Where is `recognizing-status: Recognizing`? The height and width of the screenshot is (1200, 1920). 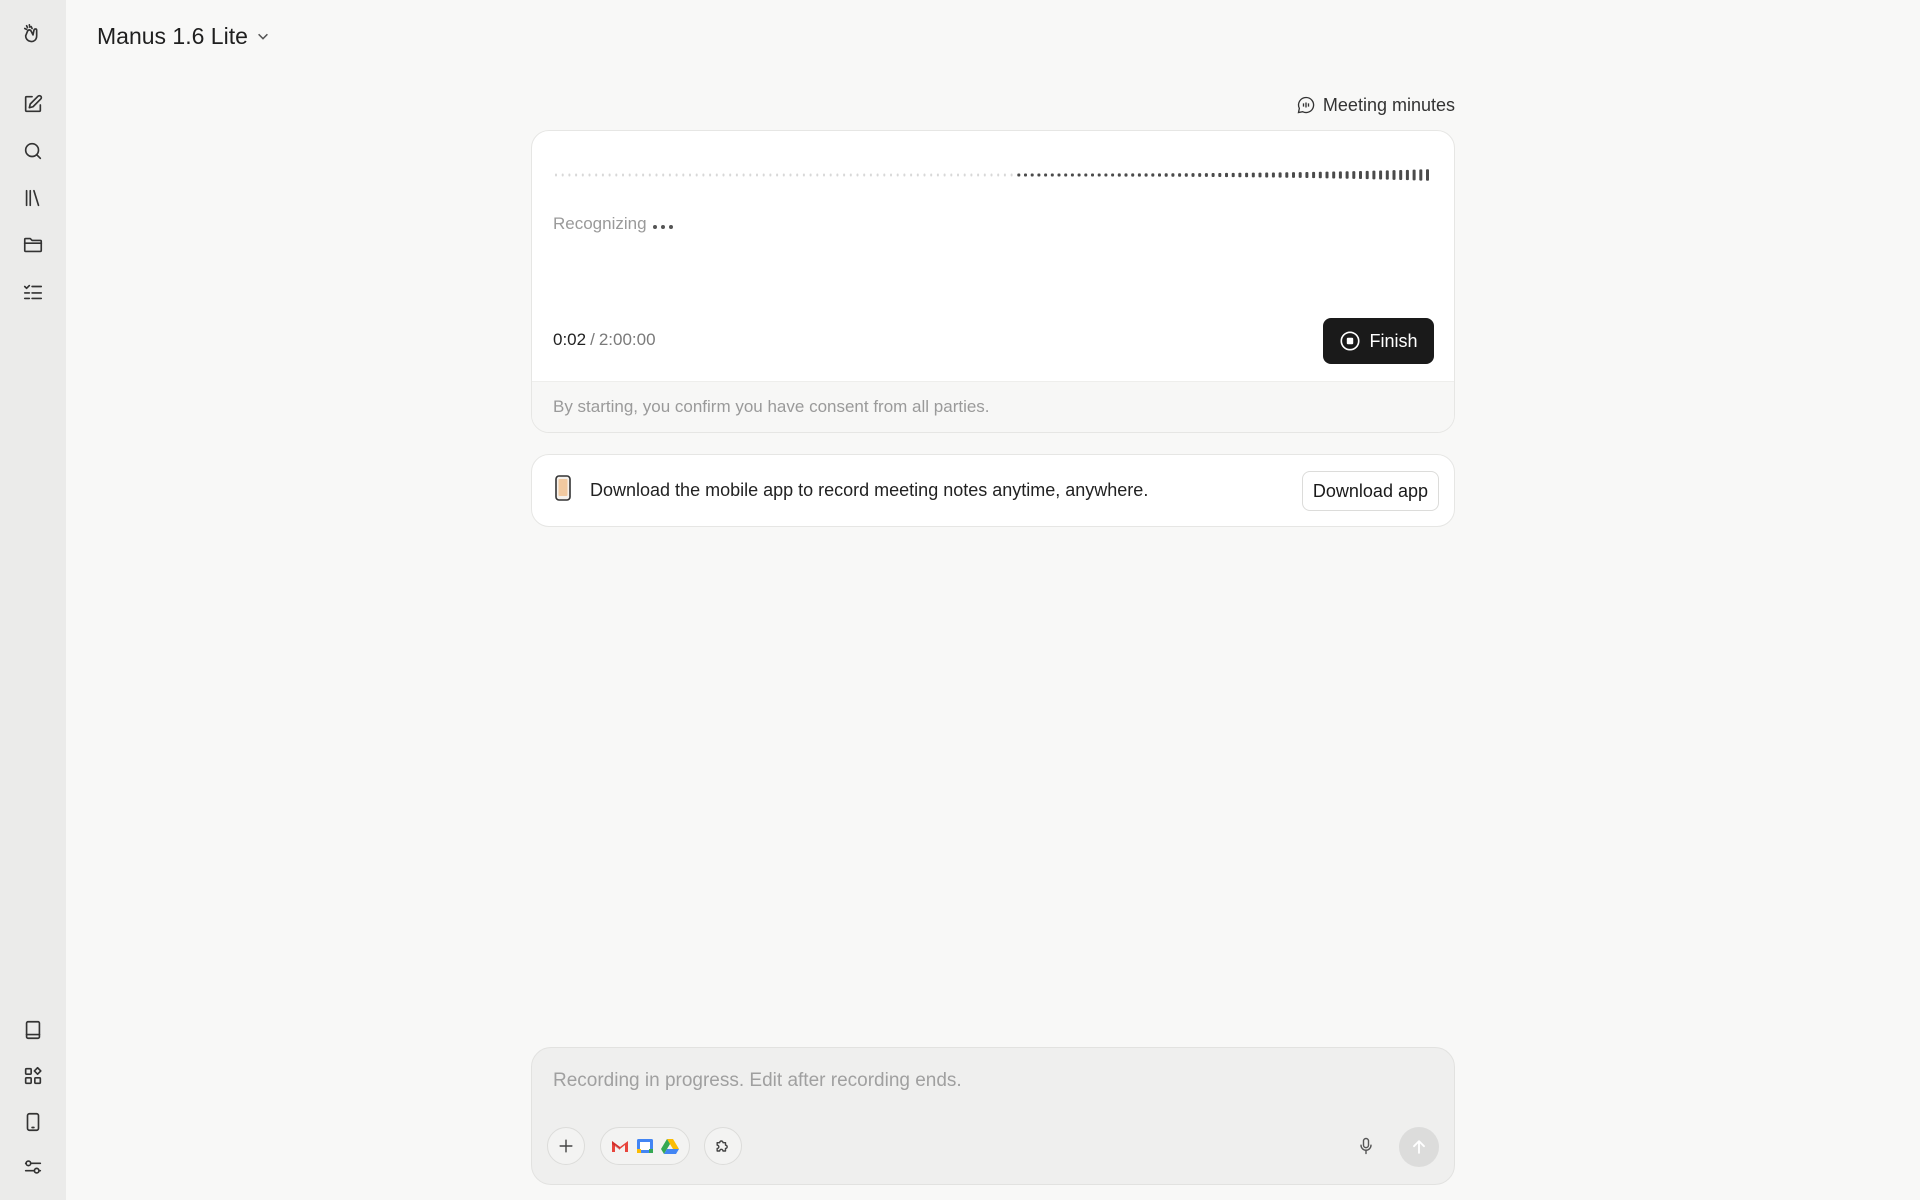
recognizing-status: Recognizing is located at coordinates (613, 224).